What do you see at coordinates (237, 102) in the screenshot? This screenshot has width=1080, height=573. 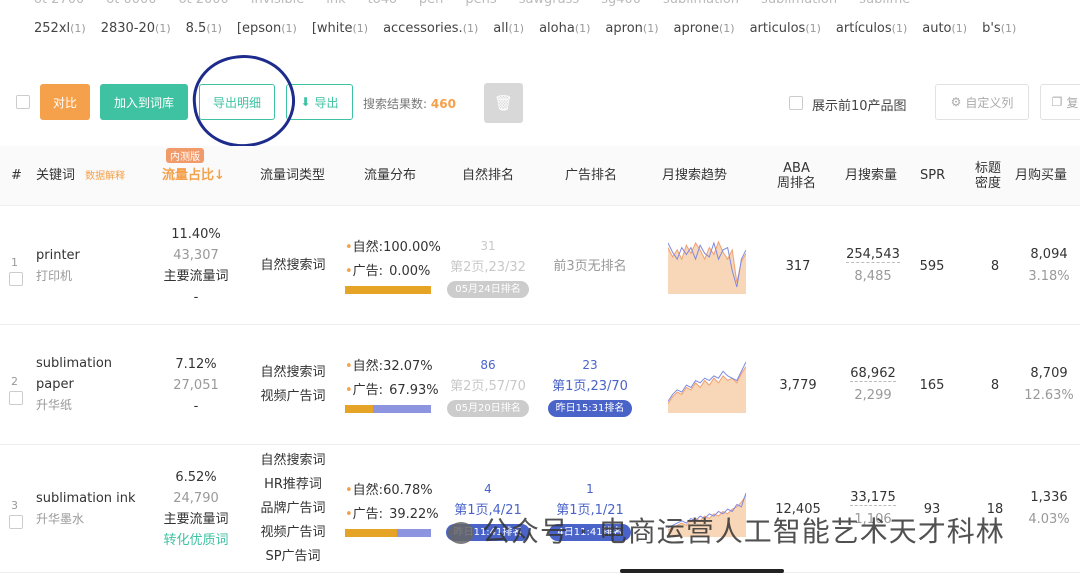 I see `export-detail-button: 导出明细` at bounding box center [237, 102].